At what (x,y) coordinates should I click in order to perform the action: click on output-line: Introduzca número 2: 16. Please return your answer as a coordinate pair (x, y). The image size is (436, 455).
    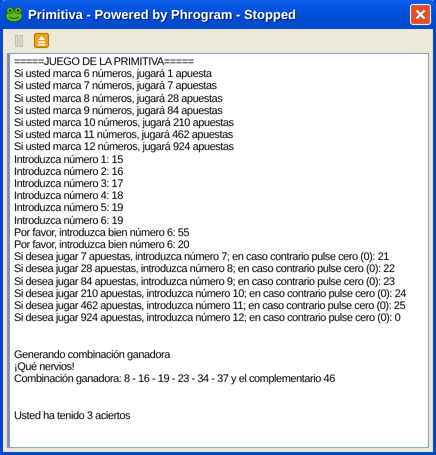
    Looking at the image, I should click on (69, 172).